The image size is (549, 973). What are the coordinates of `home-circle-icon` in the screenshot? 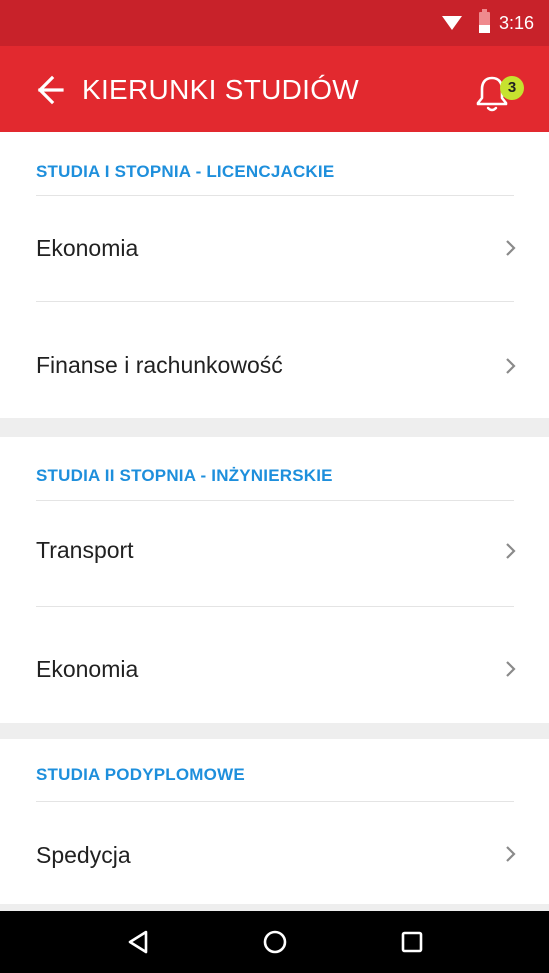 It's located at (275, 942).